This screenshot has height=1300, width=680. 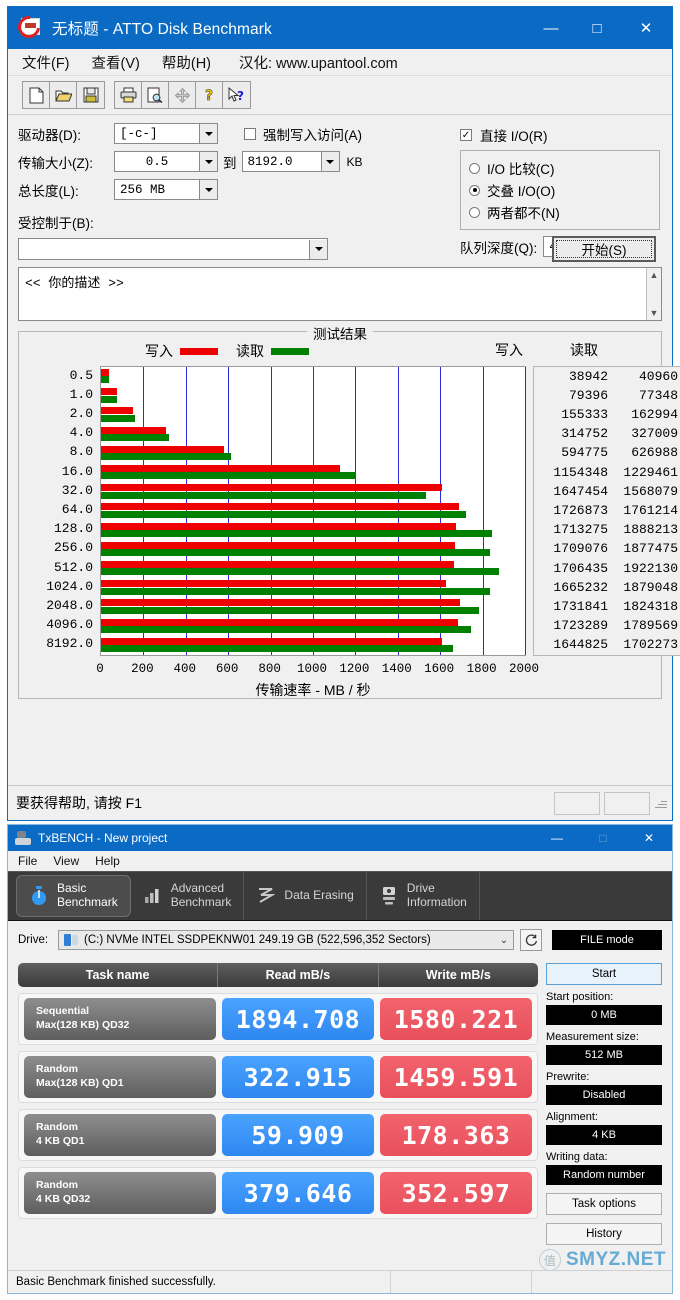 What do you see at coordinates (423, 896) in the screenshot?
I see `tab-drive-information: Drive Information` at bounding box center [423, 896].